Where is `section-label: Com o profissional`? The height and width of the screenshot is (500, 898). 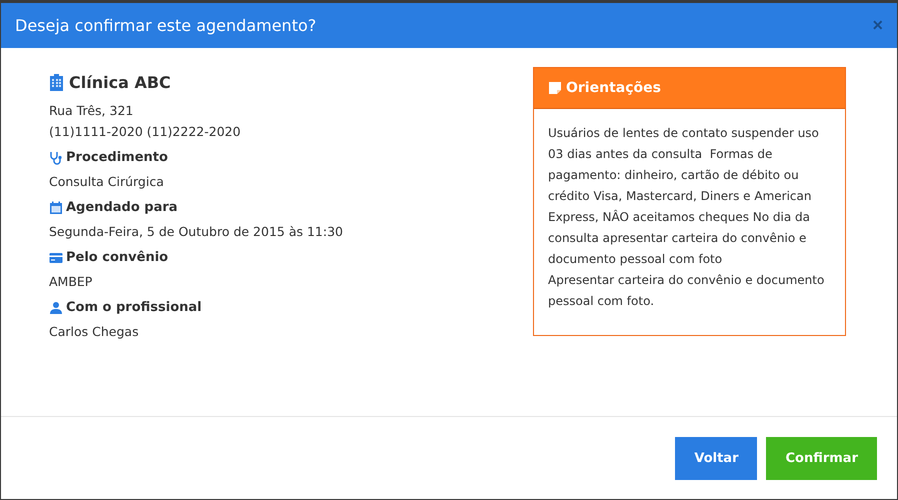 section-label: Com o profissional is located at coordinates (134, 307).